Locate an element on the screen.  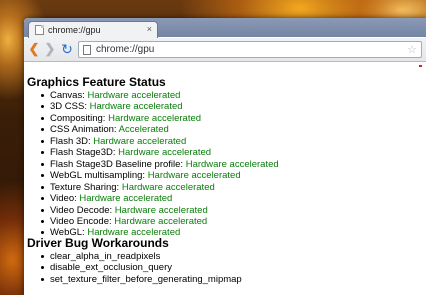
feature-label: Texture Sharing: is located at coordinates (85, 187).